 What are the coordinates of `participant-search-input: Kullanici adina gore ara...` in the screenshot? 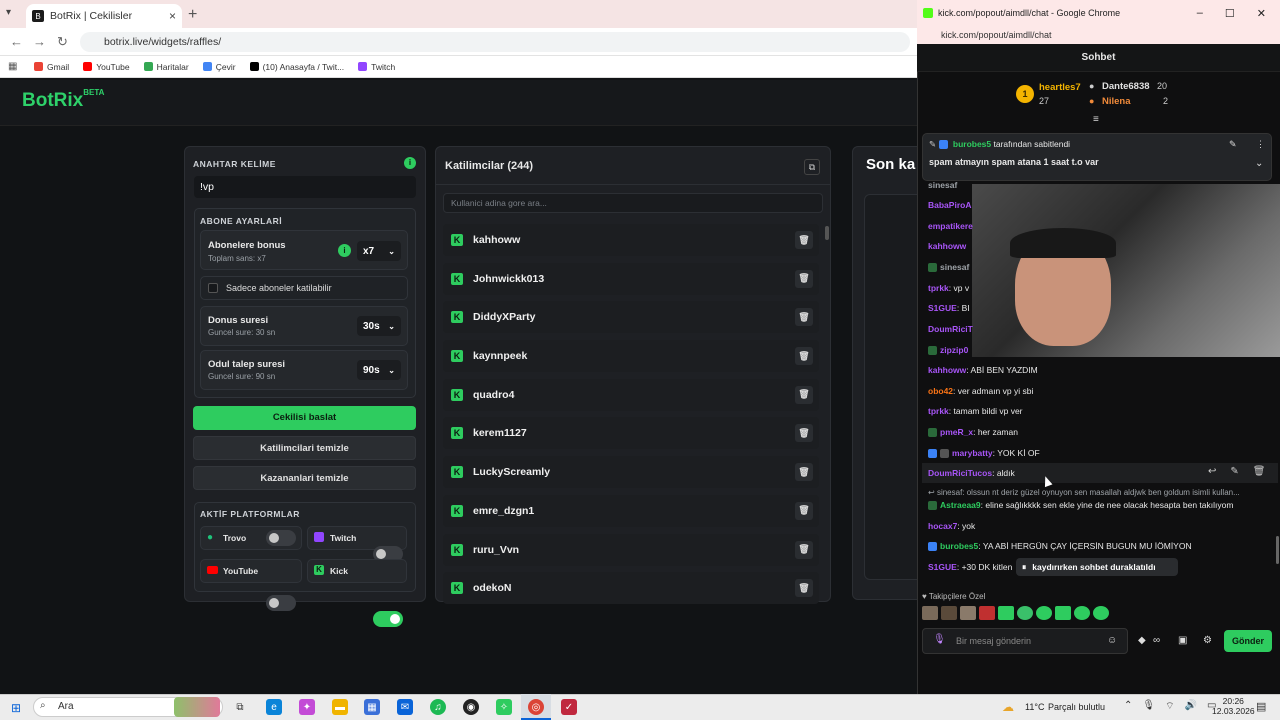 It's located at (633, 203).